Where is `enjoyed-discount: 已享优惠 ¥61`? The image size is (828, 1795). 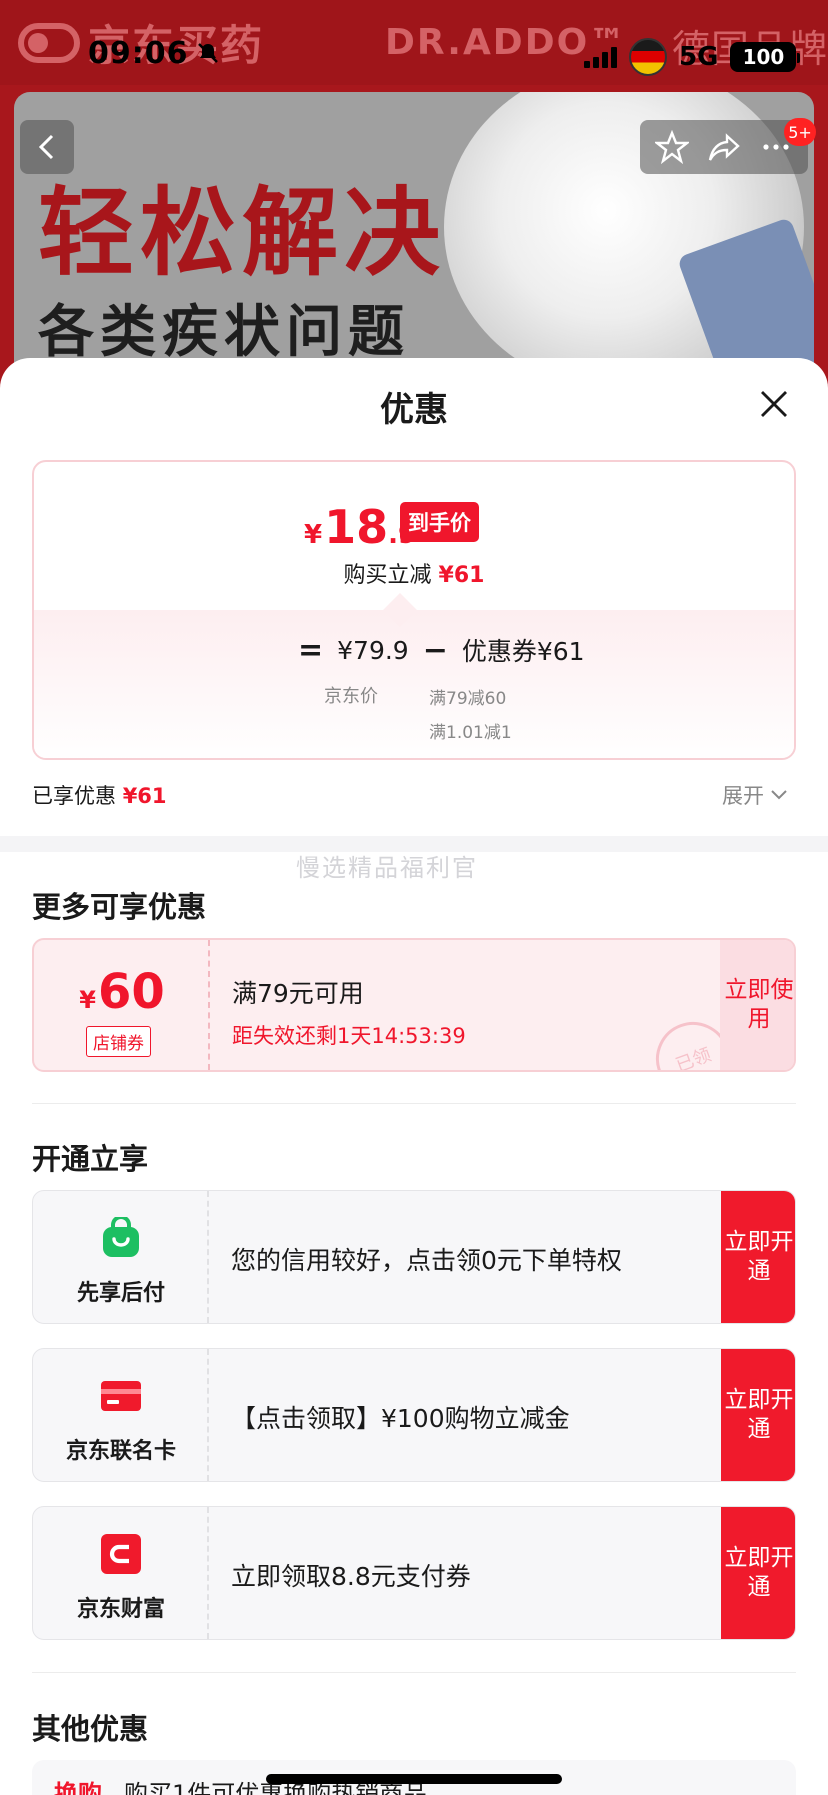 enjoyed-discount: 已享优惠 ¥61 is located at coordinates (99, 795).